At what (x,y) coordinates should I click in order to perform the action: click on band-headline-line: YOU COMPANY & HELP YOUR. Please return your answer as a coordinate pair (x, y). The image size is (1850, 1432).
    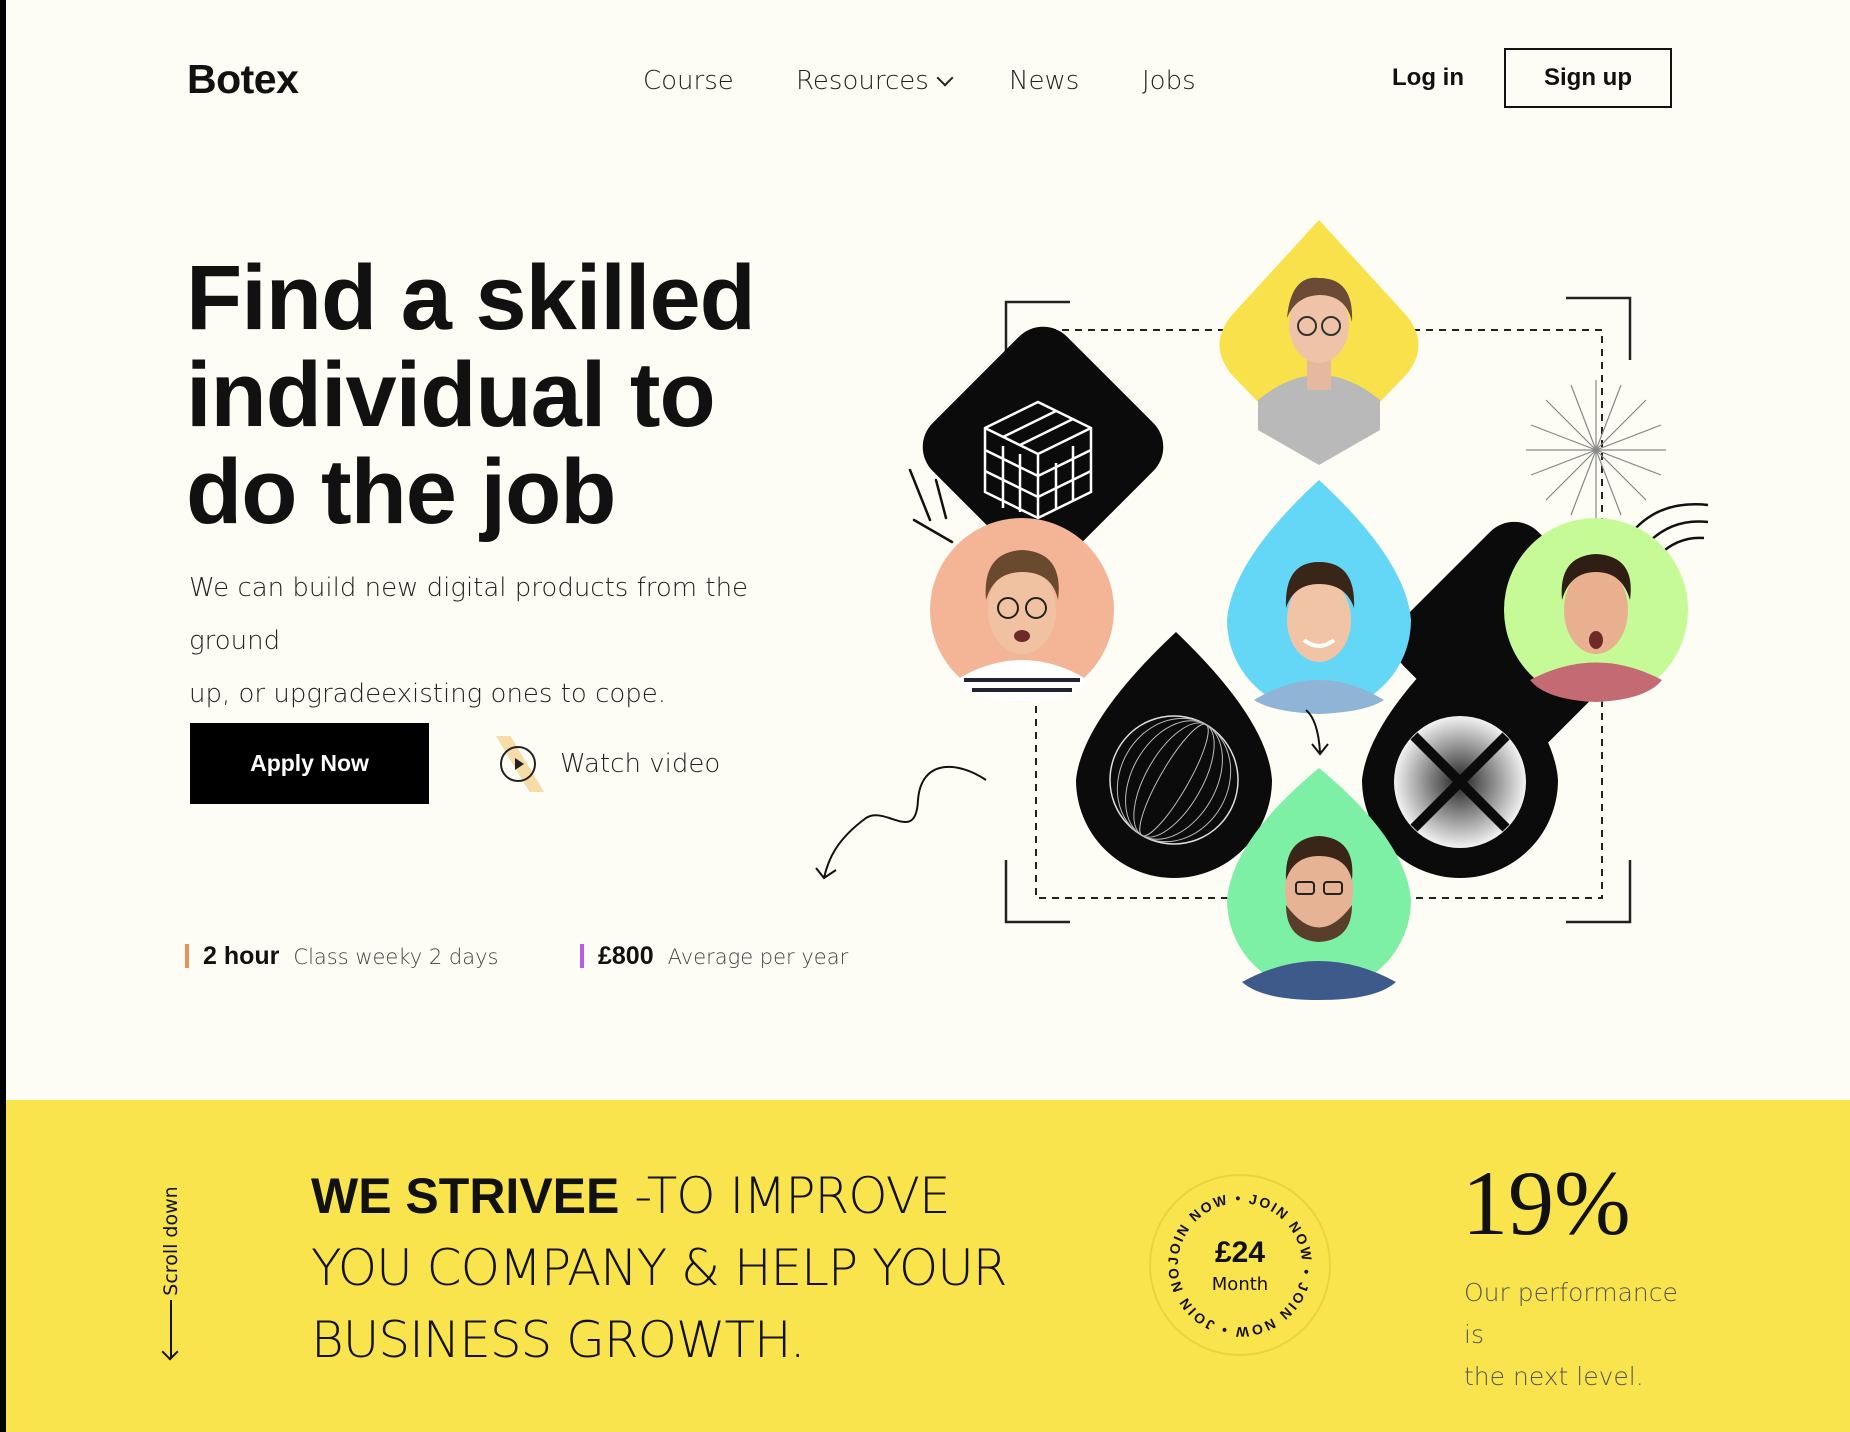
    Looking at the image, I should click on (659, 1268).